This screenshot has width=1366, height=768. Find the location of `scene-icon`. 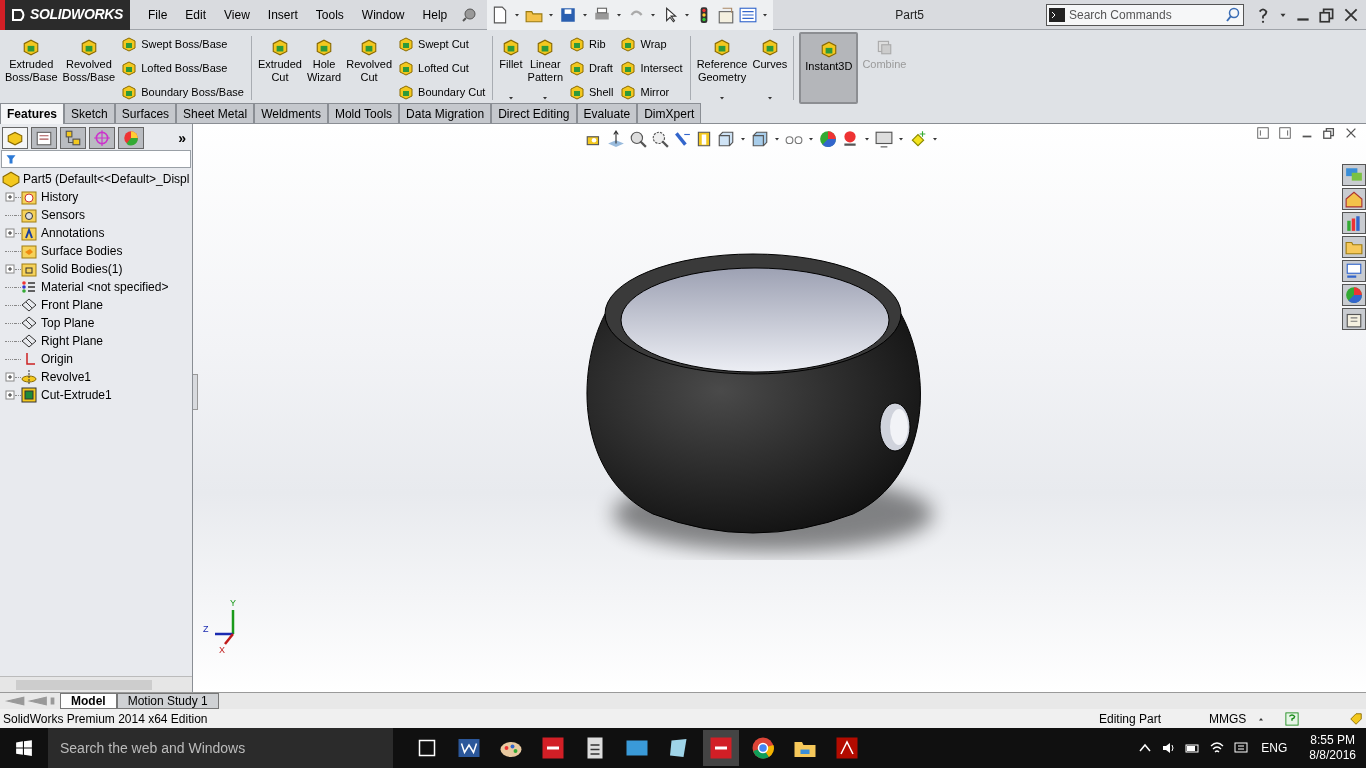

scene-icon is located at coordinates (850, 139).